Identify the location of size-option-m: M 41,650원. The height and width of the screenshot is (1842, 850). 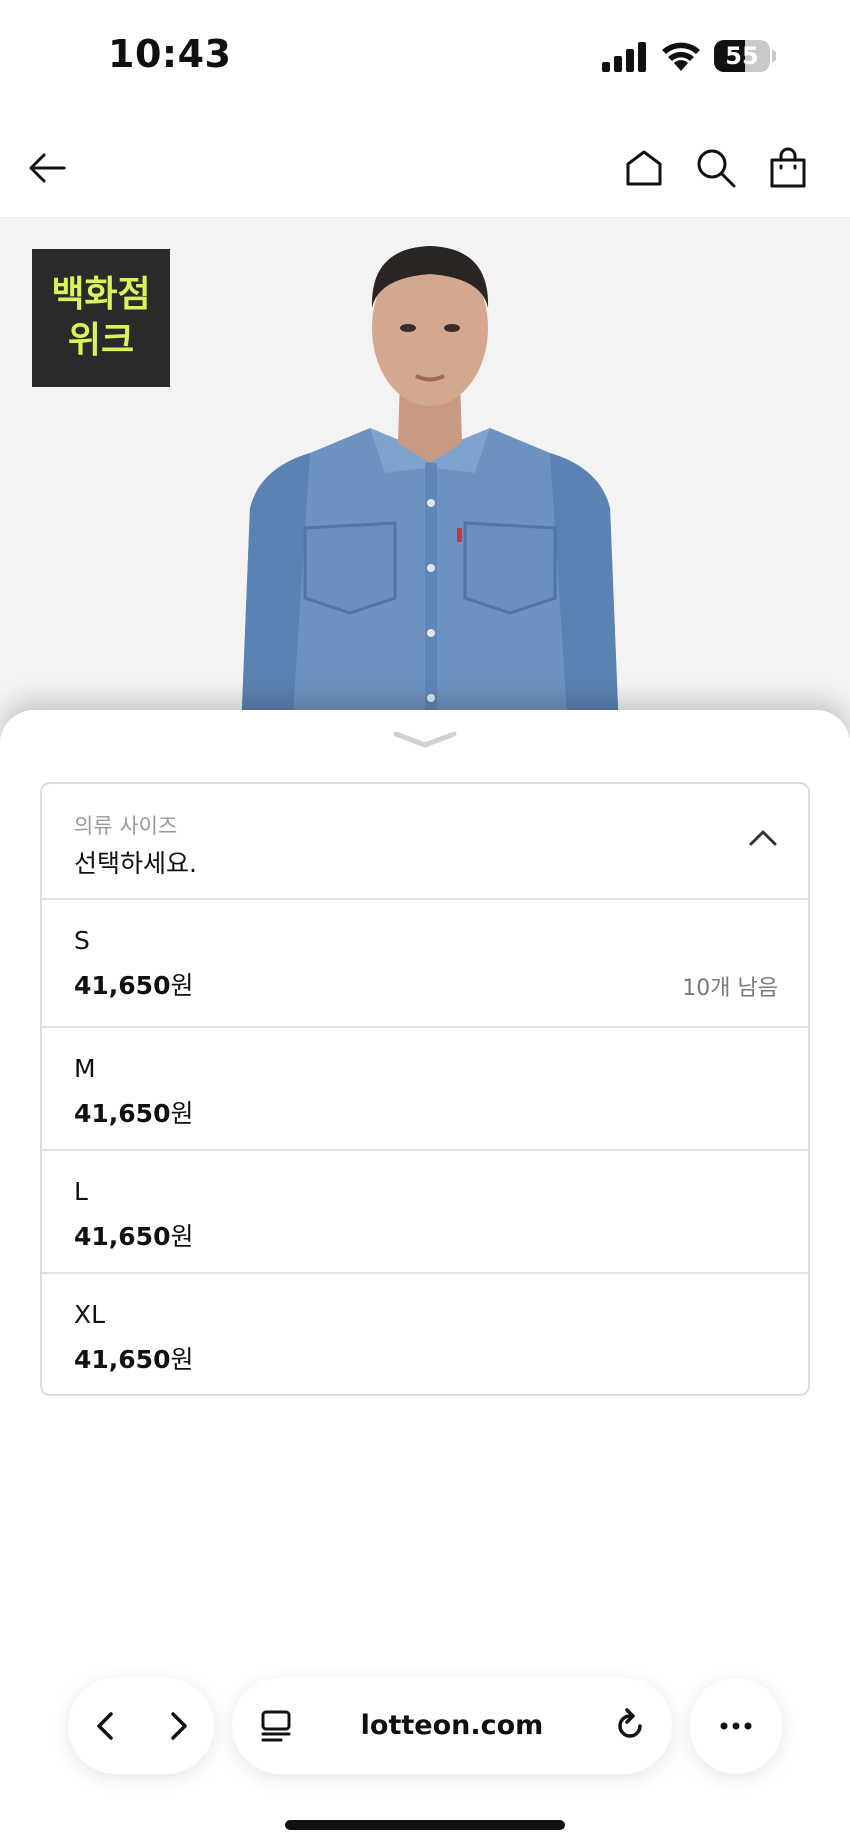
(425, 1089).